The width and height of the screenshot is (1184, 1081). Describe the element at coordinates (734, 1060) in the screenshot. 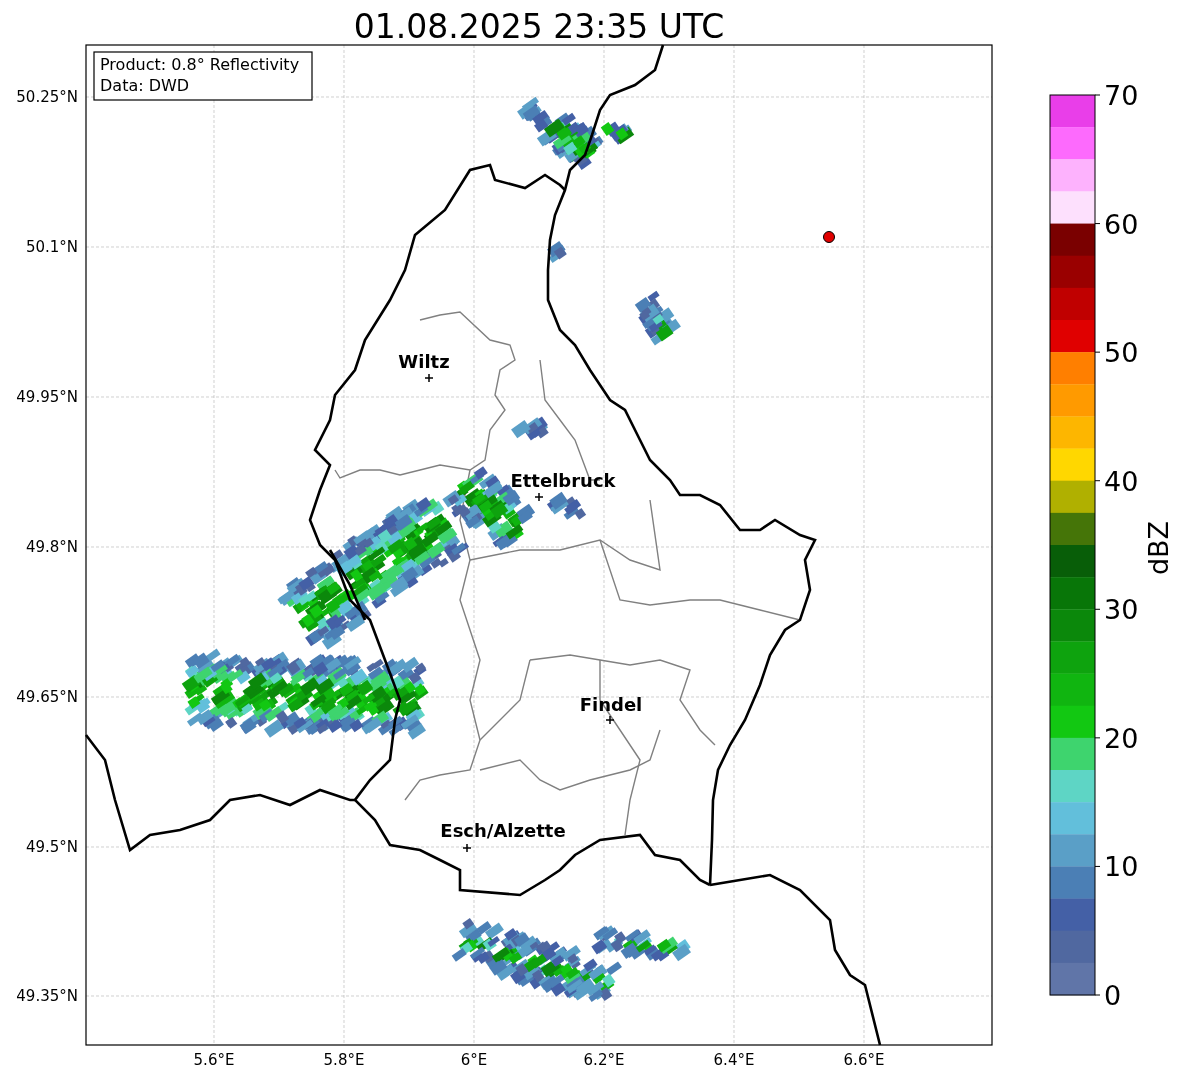

I see `axis-tick-label: 6.4°E` at that location.